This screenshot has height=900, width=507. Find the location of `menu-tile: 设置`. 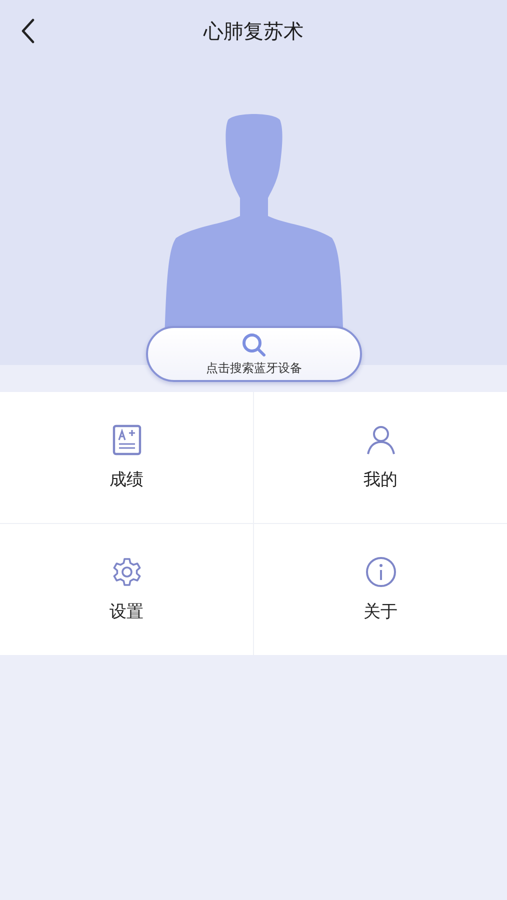

menu-tile: 设置 is located at coordinates (126, 589).